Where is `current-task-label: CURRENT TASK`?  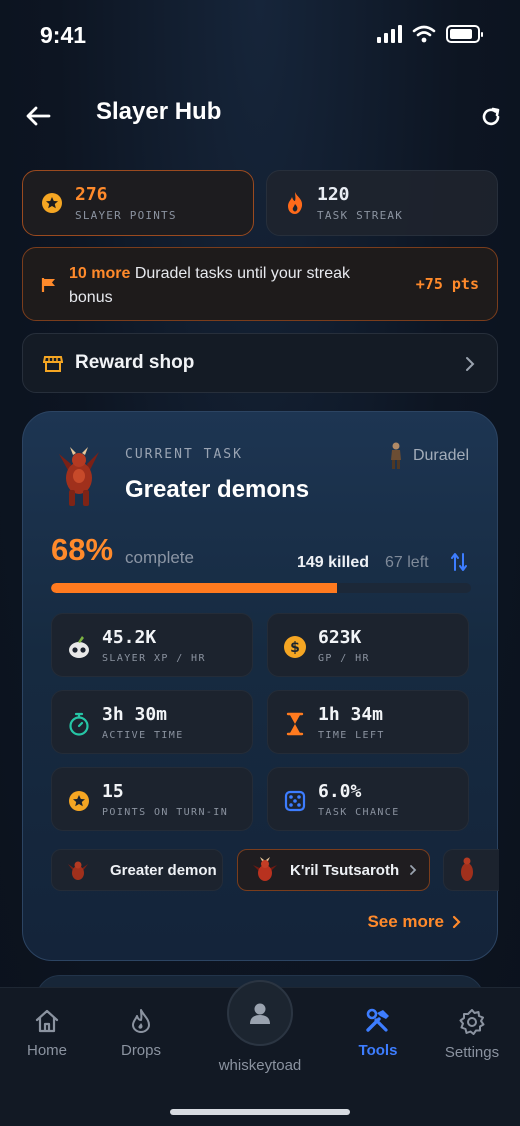 current-task-label: CURRENT TASK is located at coordinates (184, 454).